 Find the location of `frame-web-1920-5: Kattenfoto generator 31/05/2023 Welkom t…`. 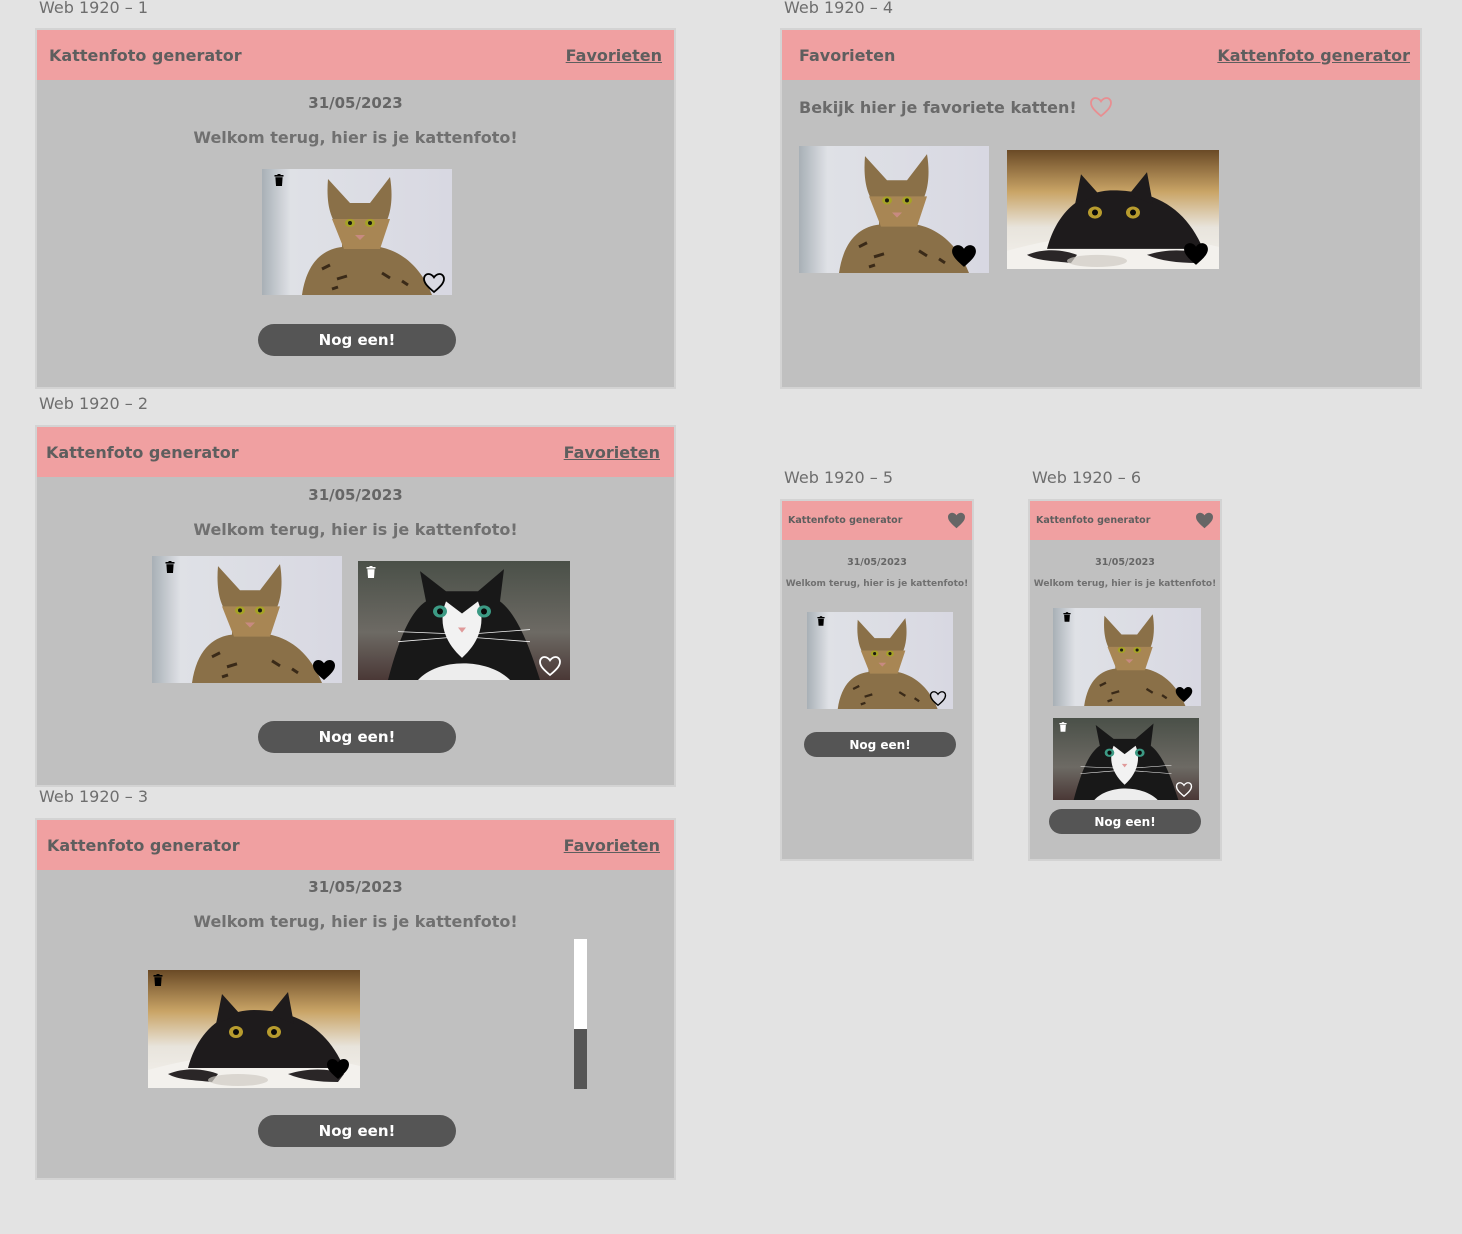

frame-web-1920-5: Kattenfoto generator 31/05/2023 Welkom t… is located at coordinates (877, 680).